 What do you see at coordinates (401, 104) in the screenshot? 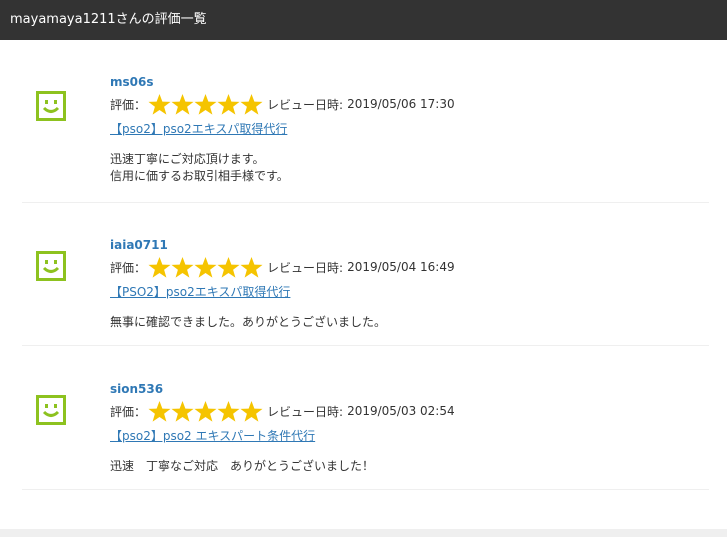
I see `review-date: 2019/05/06 17:30` at bounding box center [401, 104].